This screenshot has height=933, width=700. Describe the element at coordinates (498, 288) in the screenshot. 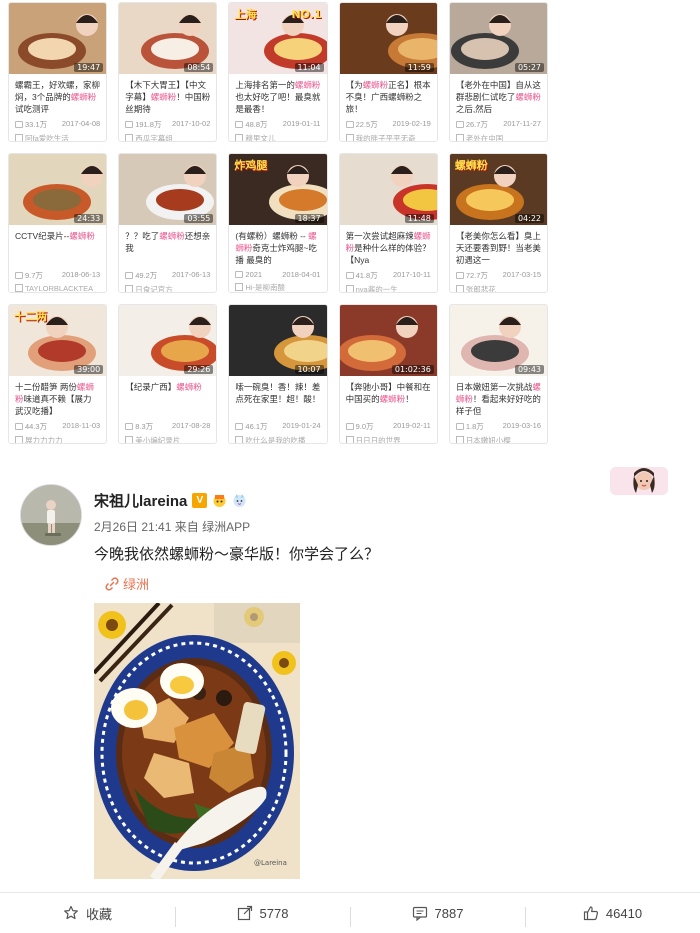

I see `video-author: 张郎悲花` at that location.